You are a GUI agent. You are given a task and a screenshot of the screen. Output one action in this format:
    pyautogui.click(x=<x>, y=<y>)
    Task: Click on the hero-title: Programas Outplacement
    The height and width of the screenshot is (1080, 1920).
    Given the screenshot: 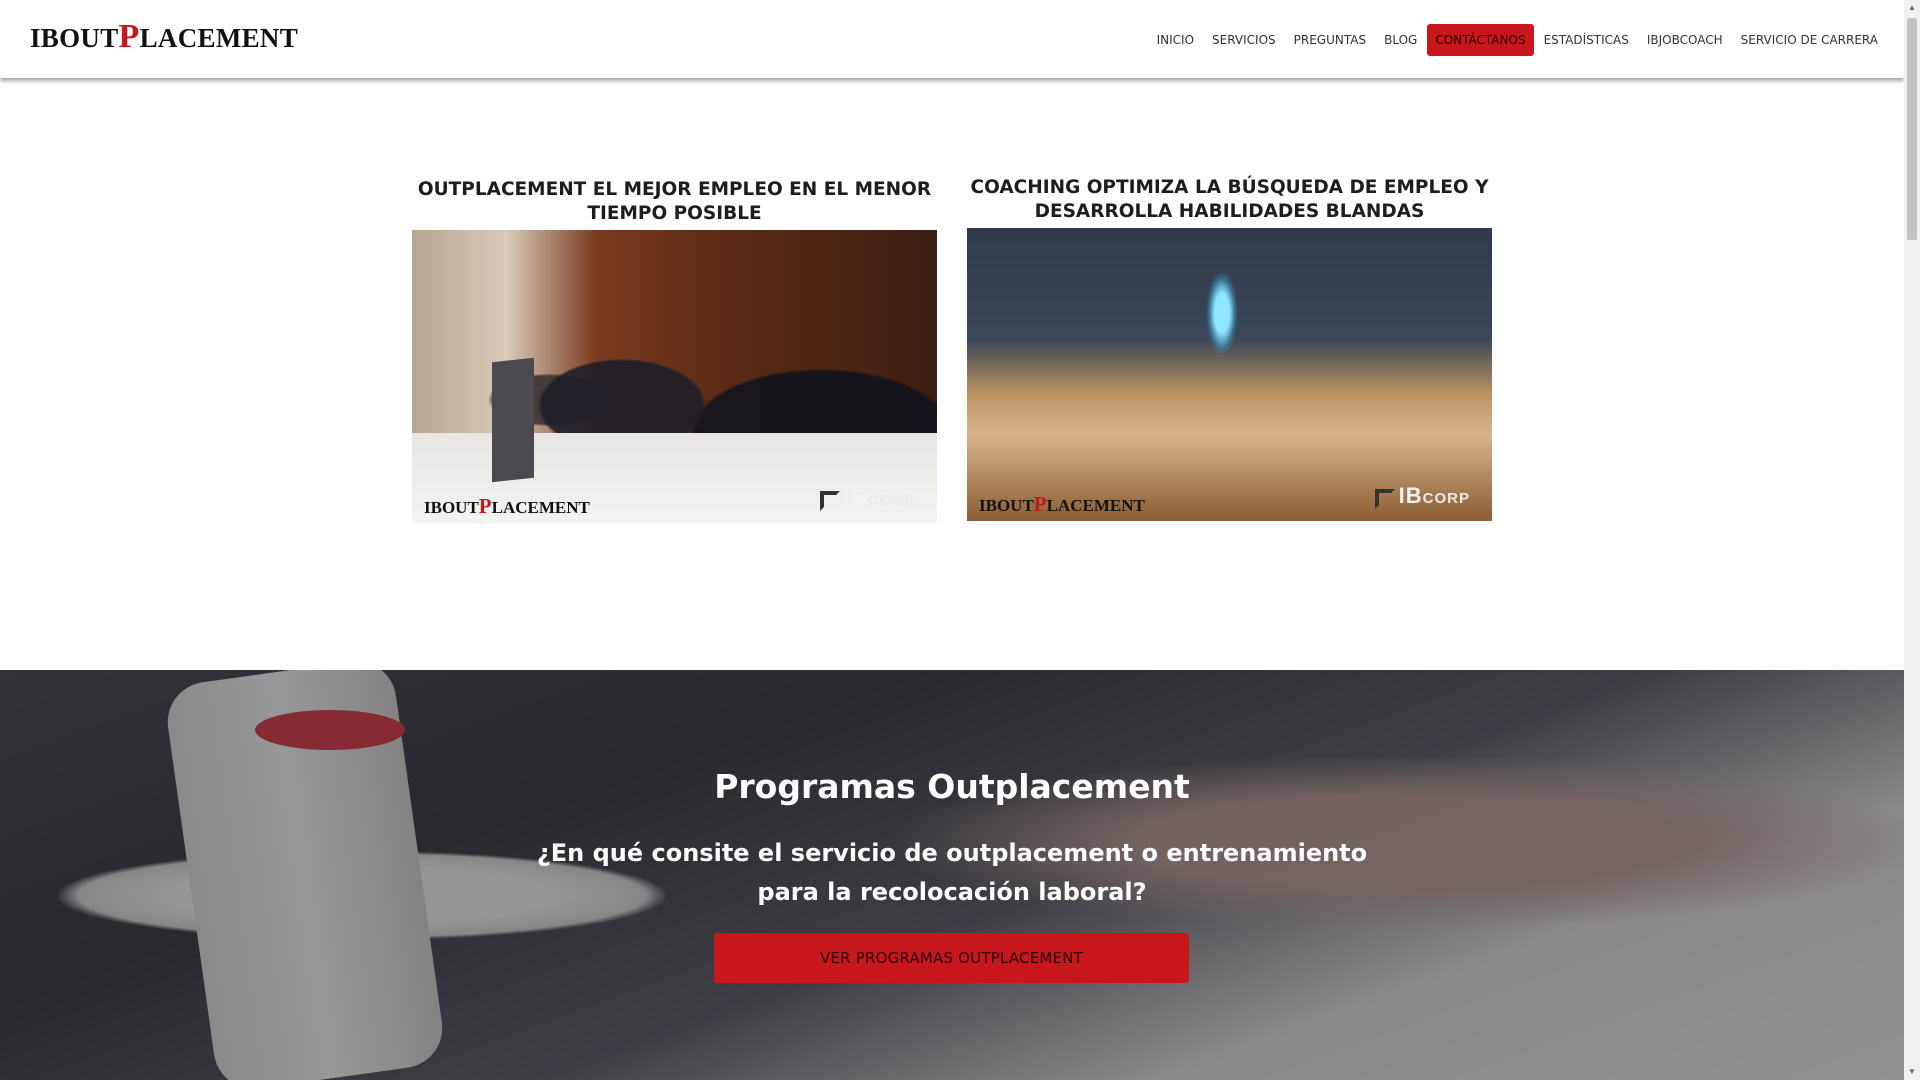 What is the action you would take?
    pyautogui.click(x=952, y=786)
    